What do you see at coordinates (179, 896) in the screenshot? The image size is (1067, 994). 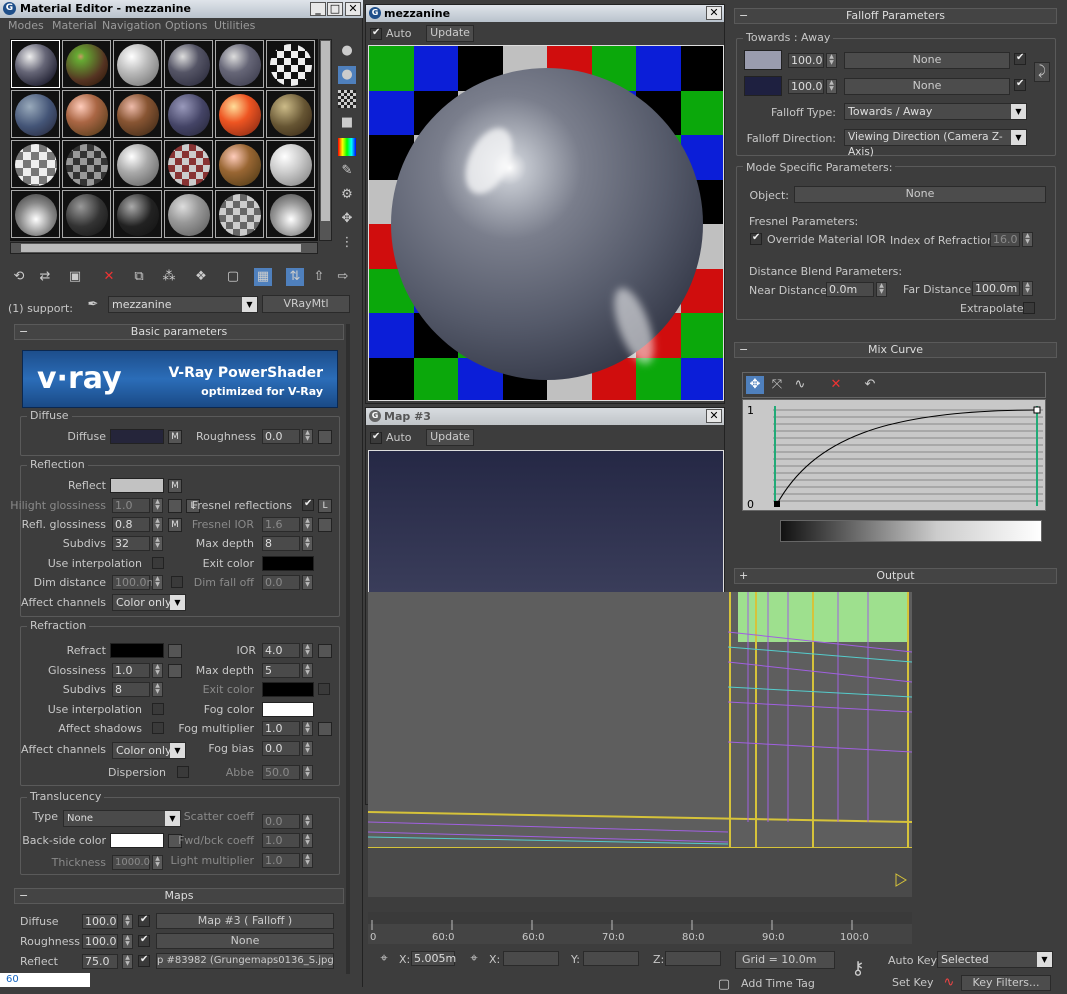 I see `maps-rollout: − Maps` at bounding box center [179, 896].